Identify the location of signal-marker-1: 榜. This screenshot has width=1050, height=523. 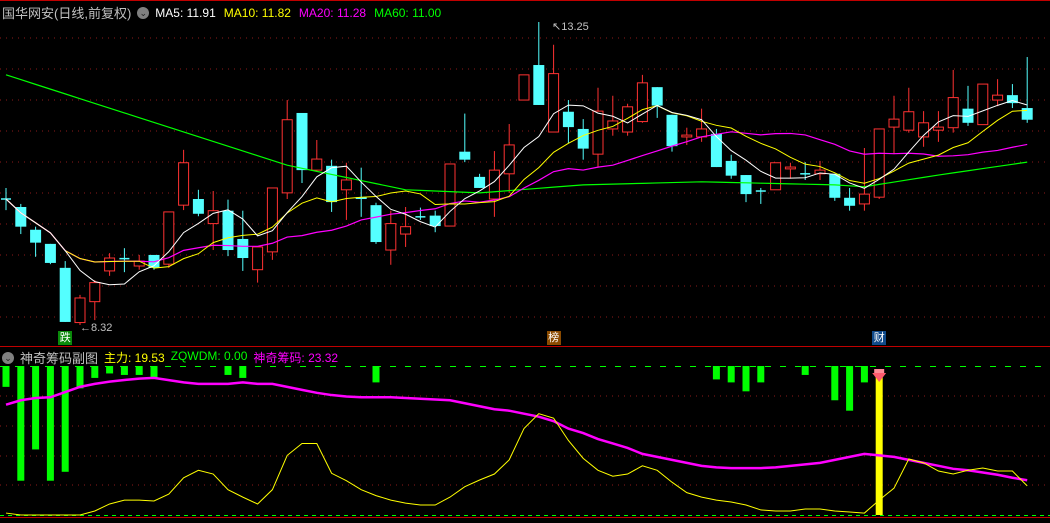
(553, 338).